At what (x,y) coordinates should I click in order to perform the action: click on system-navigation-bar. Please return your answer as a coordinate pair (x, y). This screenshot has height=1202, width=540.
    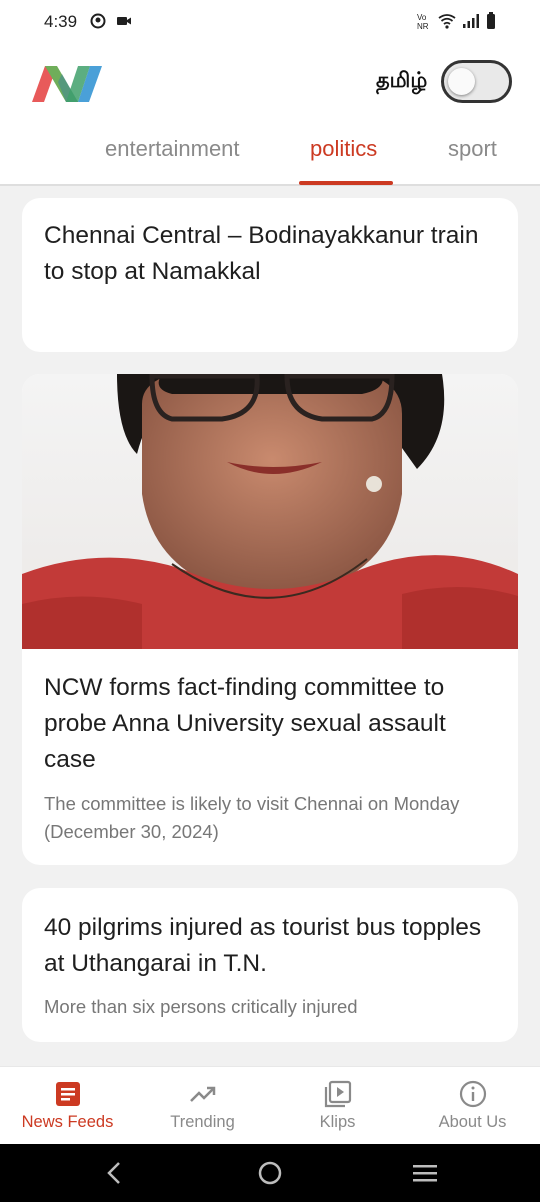
    Looking at the image, I should click on (270, 1173).